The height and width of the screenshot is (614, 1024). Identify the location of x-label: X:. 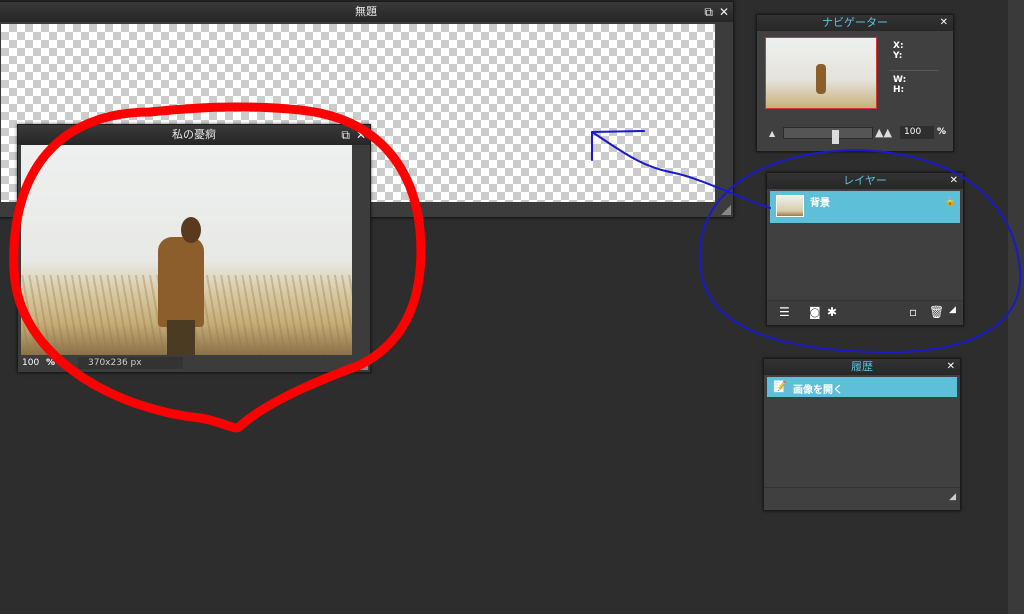
(898, 46).